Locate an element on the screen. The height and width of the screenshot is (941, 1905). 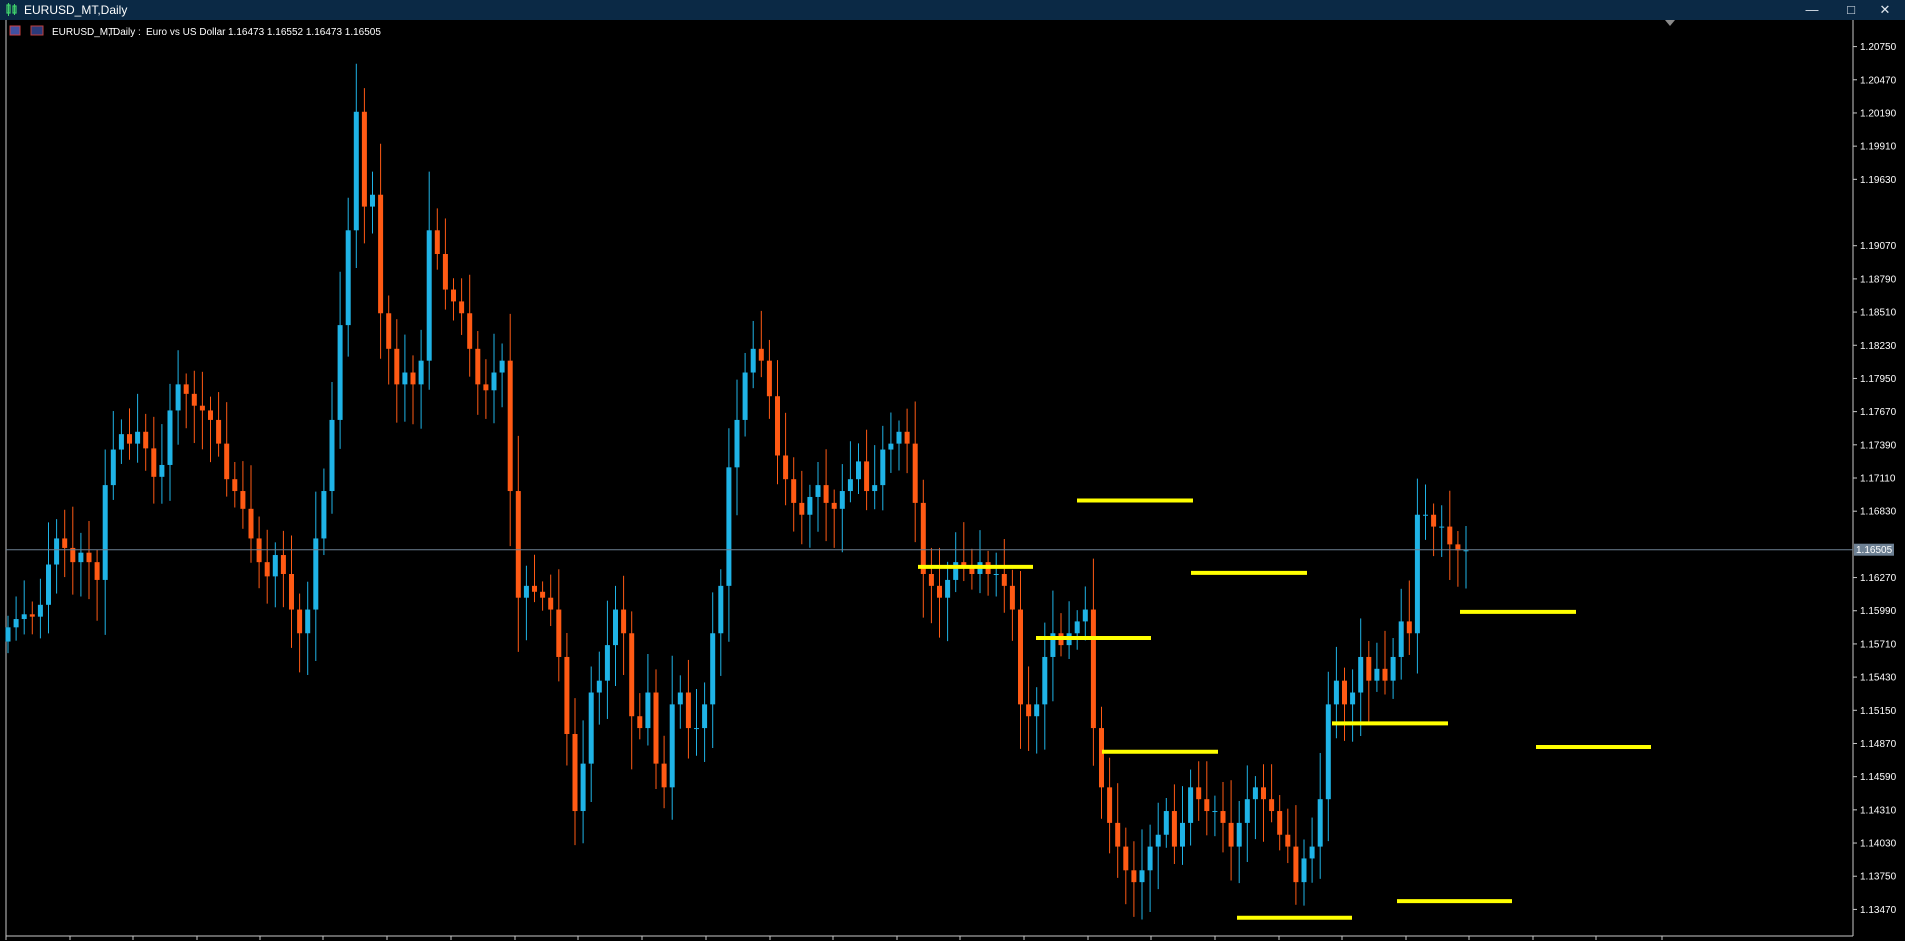
chart-shift-marker is located at coordinates (1670, 23).